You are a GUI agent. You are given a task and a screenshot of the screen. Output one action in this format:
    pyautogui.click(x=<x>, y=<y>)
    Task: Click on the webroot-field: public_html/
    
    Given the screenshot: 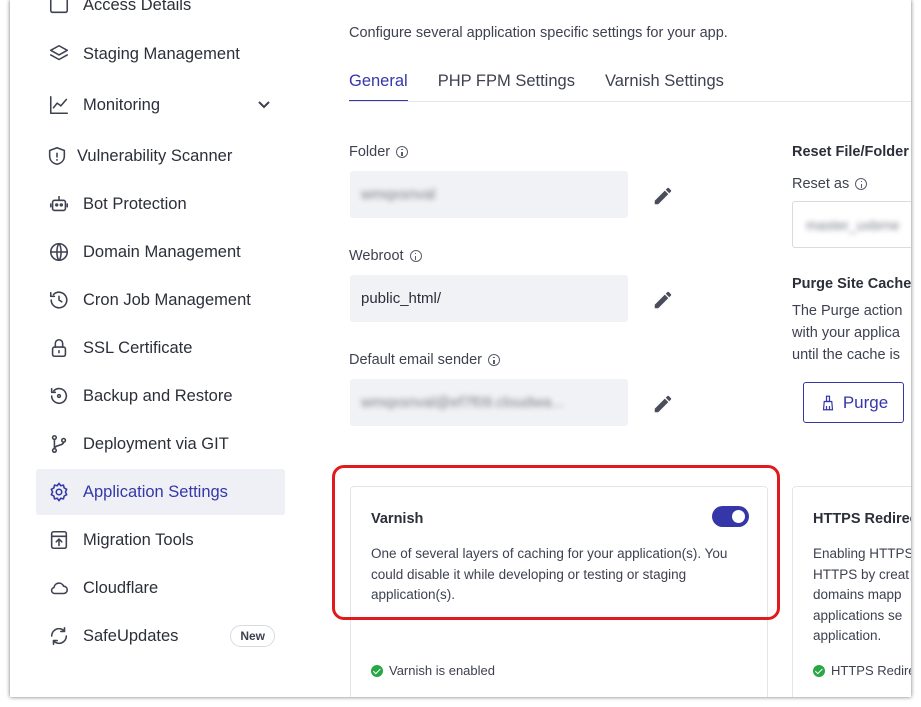 What is the action you would take?
    pyautogui.click(x=489, y=298)
    